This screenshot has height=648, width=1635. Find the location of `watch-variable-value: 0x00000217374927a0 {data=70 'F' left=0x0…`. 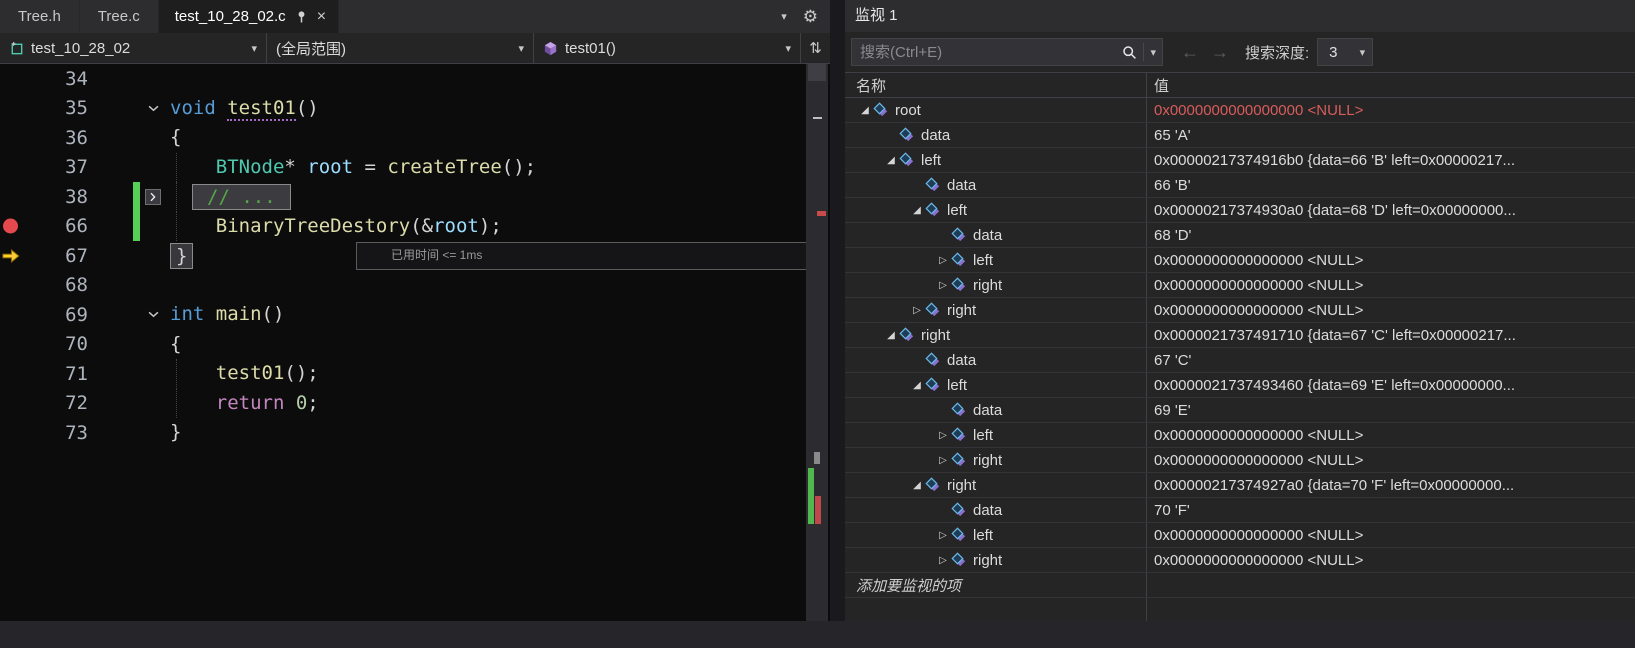

watch-variable-value: 0x00000217374927a0 {data=70 'F' left=0x0… is located at coordinates (1391, 485).